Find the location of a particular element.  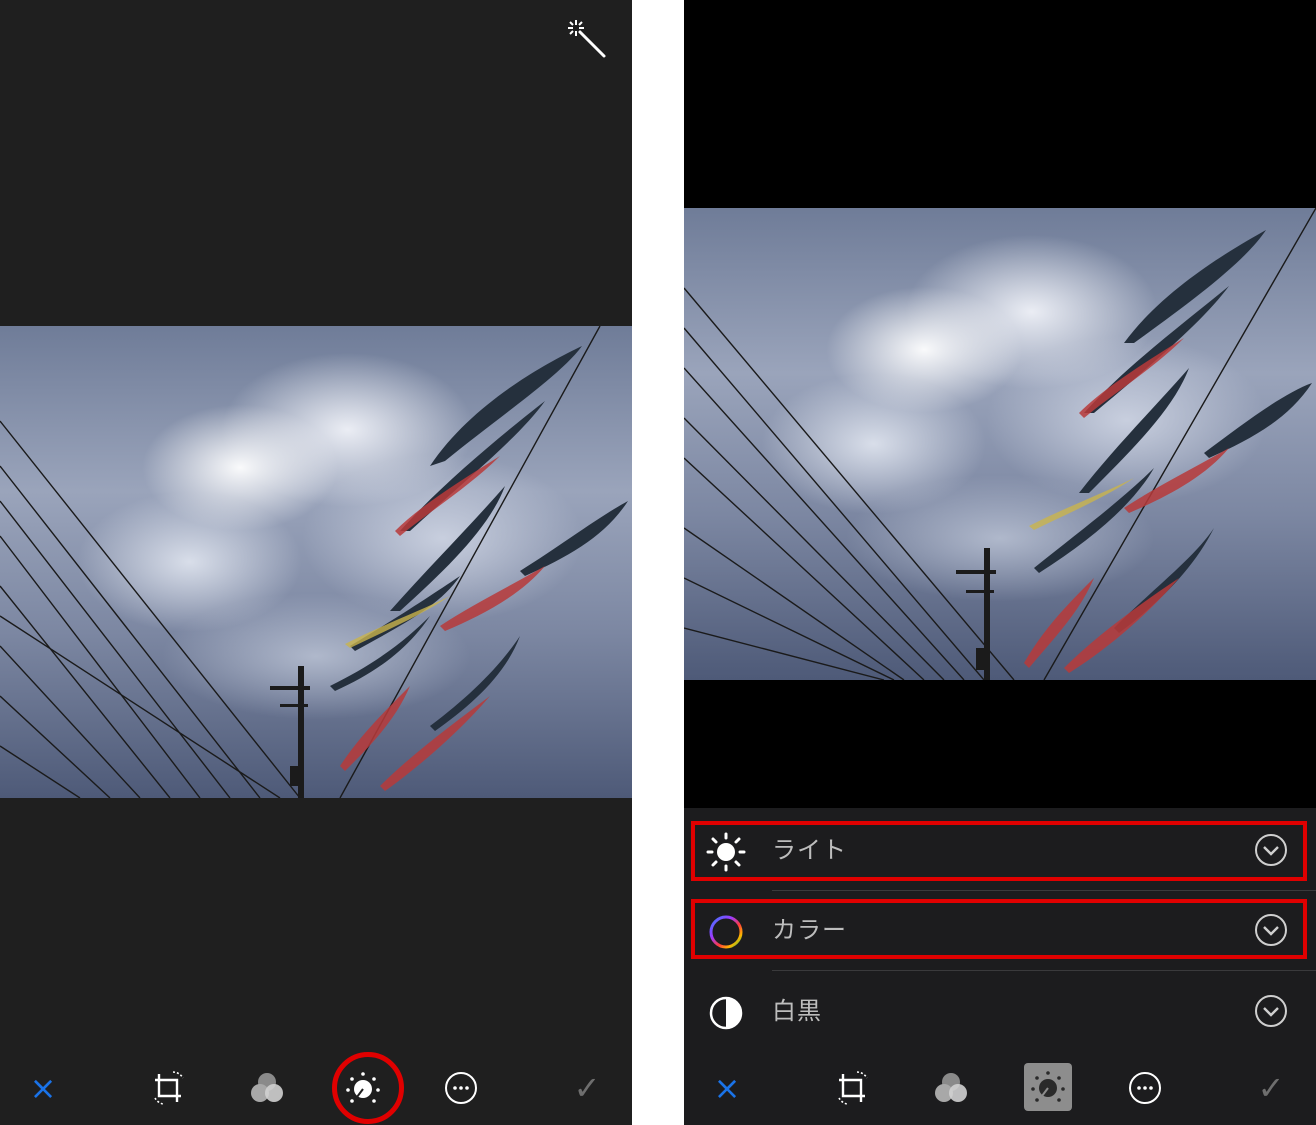

highlight-ring is located at coordinates (368, 1088).